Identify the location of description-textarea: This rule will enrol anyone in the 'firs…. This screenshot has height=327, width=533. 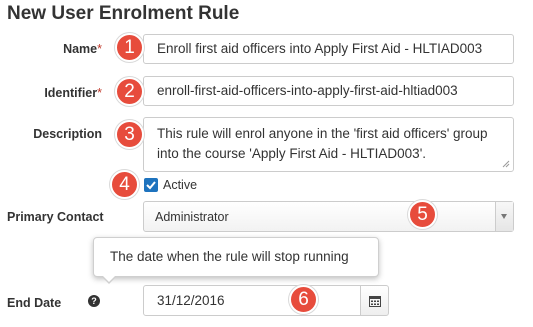
(328, 144).